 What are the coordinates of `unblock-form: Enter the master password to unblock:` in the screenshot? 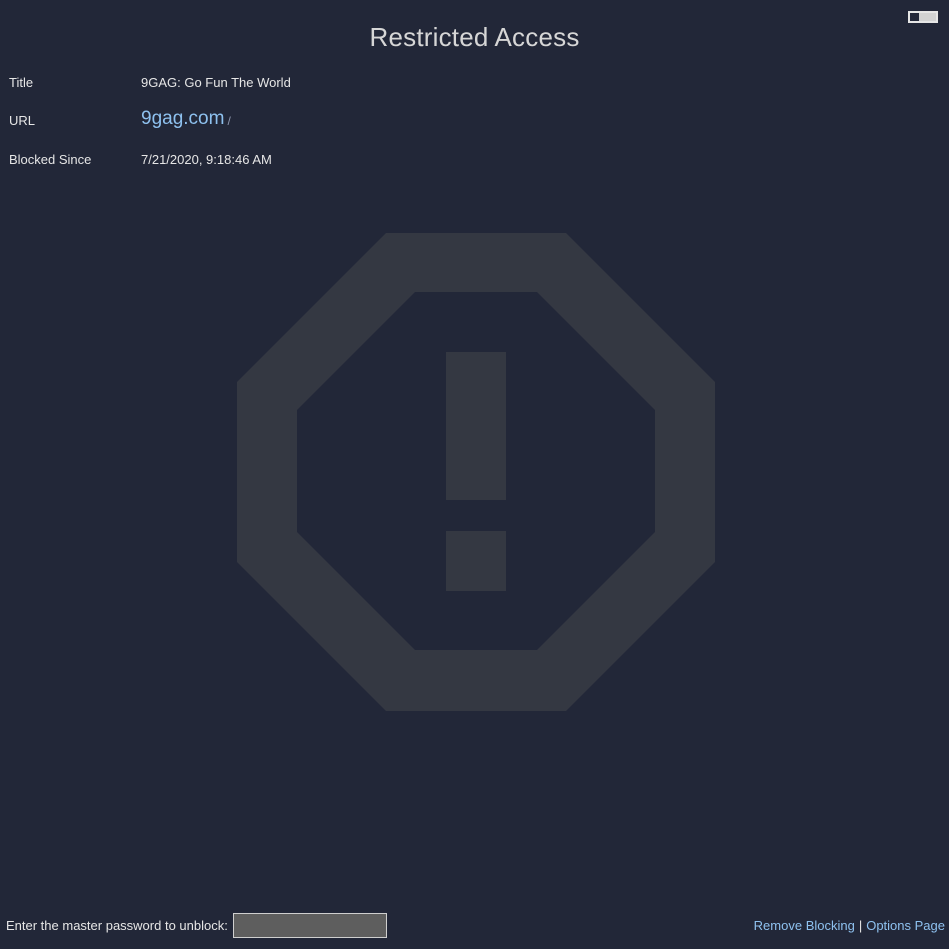 It's located at (196, 925).